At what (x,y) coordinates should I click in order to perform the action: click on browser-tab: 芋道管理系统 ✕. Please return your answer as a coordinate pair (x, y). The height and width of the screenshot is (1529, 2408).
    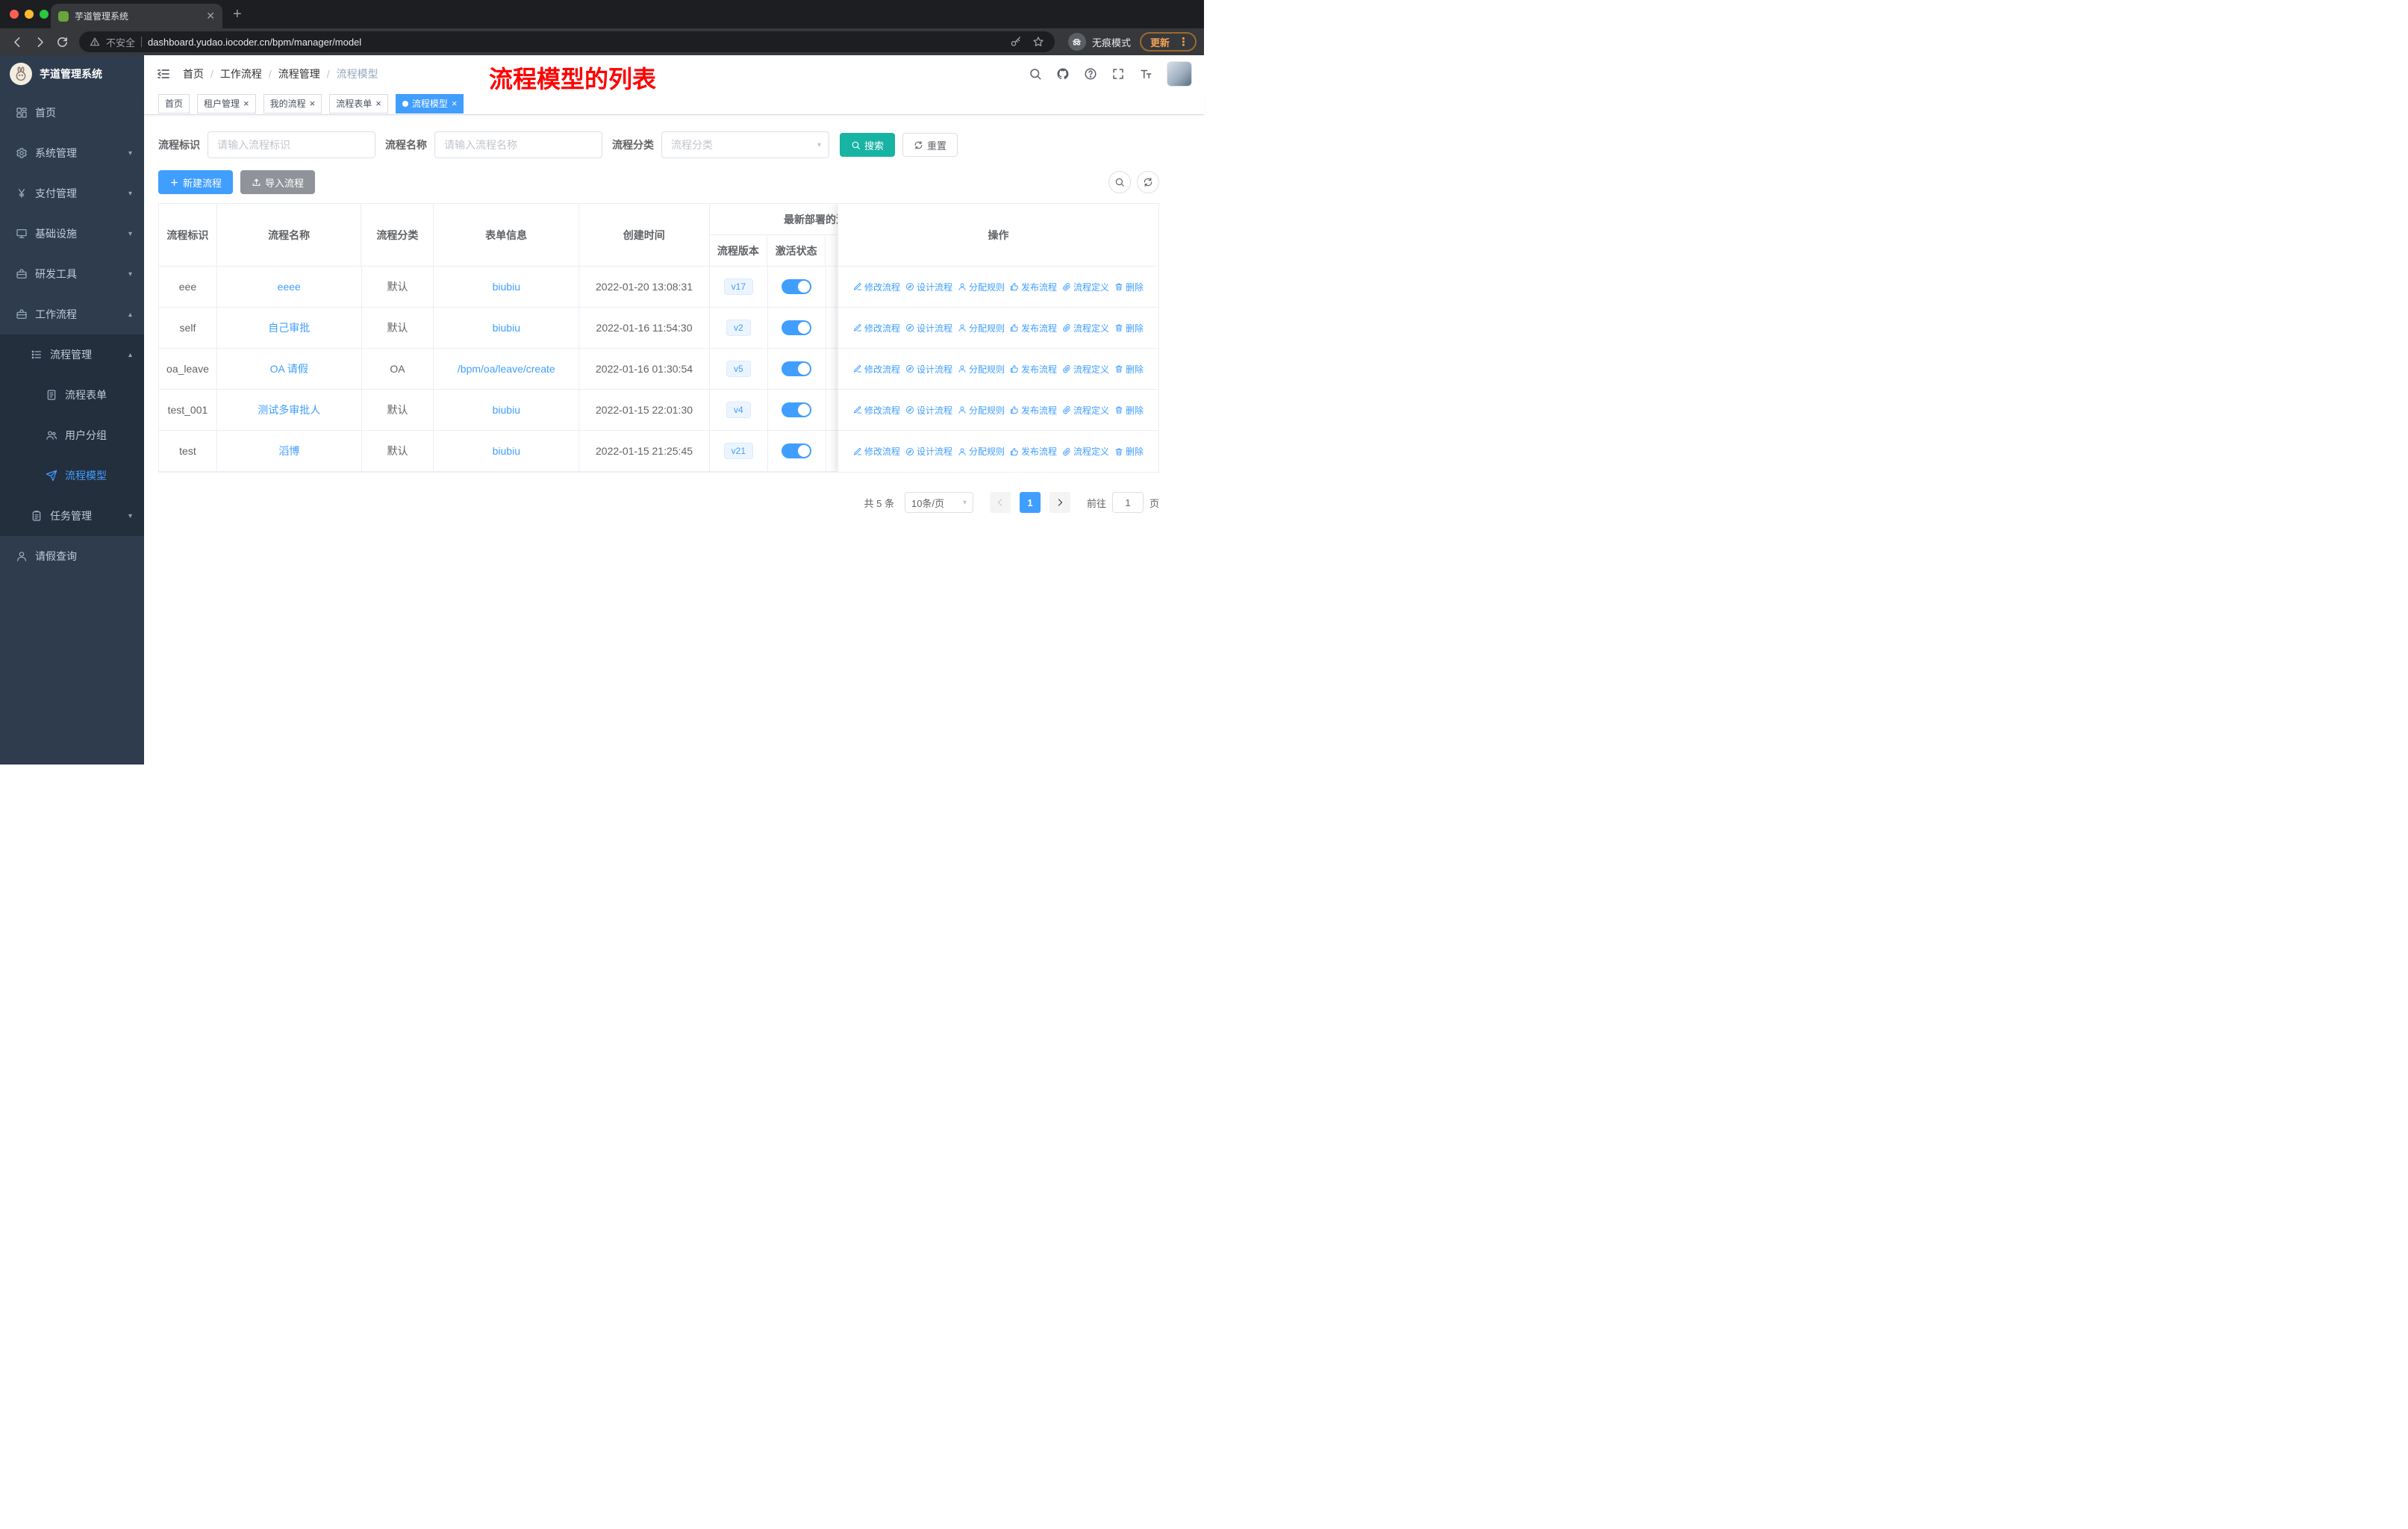
    Looking at the image, I should click on (136, 16).